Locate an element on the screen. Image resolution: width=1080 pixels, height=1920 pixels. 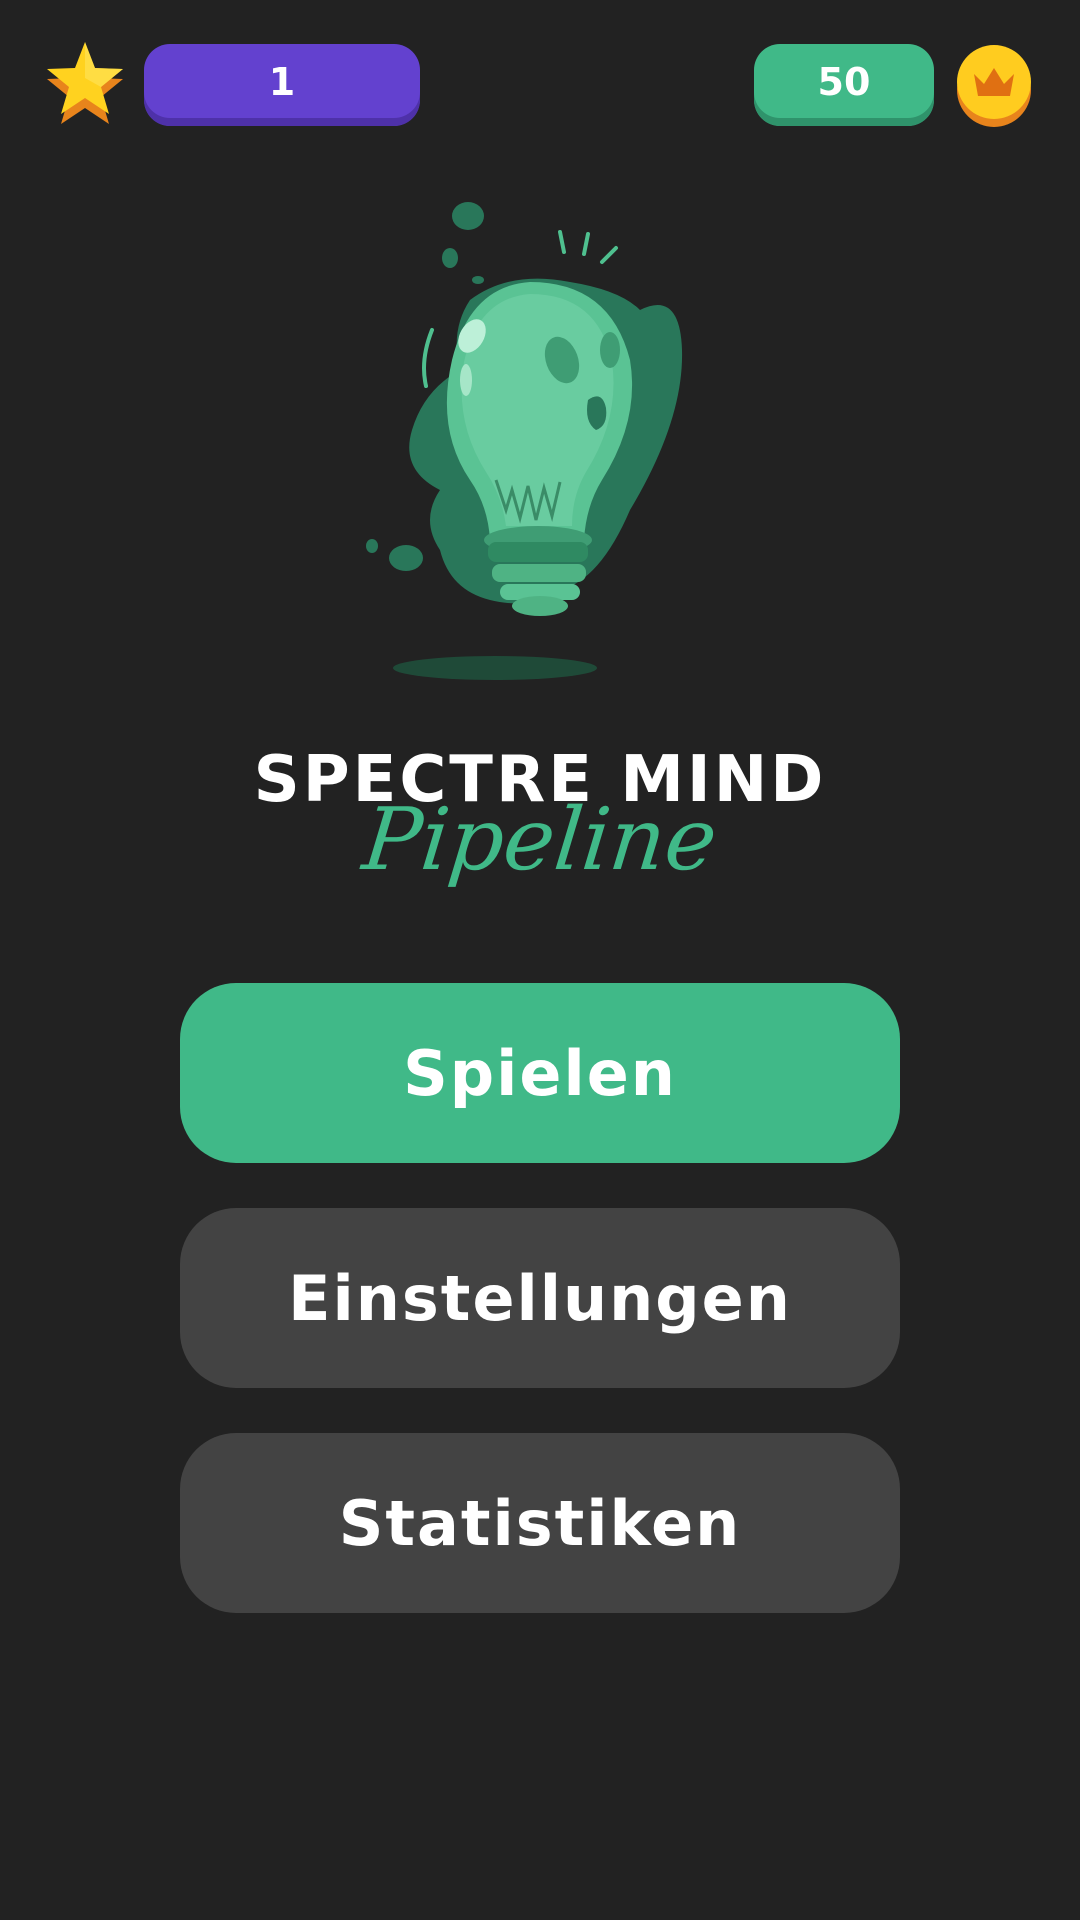
star-icon is located at coordinates (85, 83).